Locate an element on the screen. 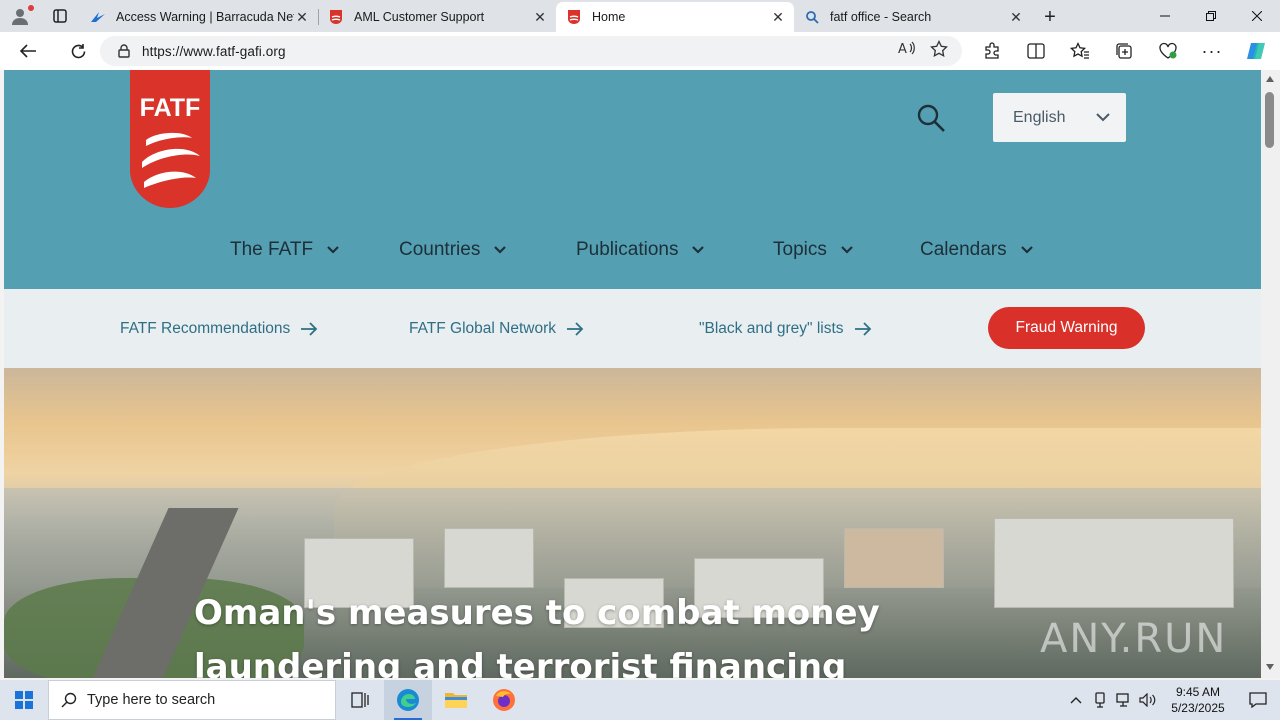 This screenshot has height=720, width=1280. folder-icon is located at coordinates (456, 700).